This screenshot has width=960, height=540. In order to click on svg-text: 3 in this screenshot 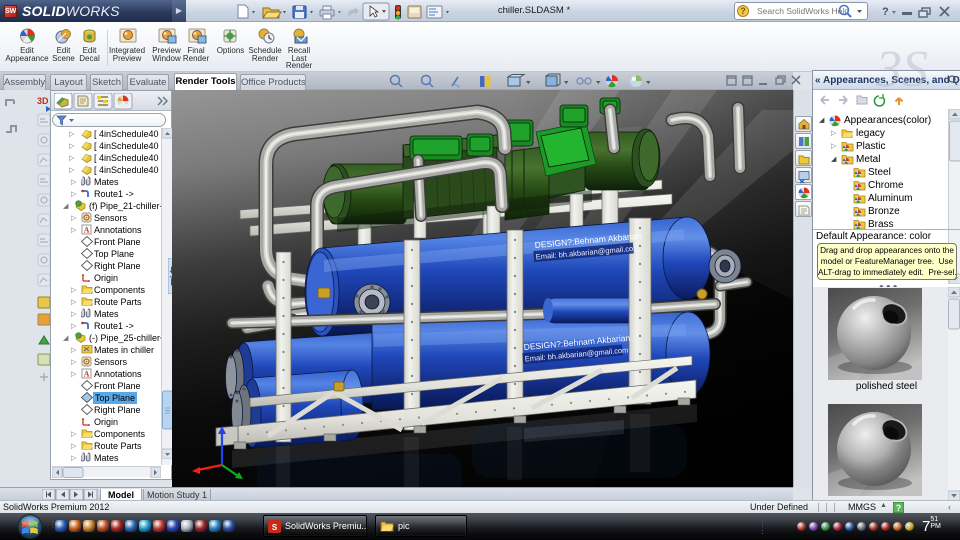, I will do `click(888, 65)`.